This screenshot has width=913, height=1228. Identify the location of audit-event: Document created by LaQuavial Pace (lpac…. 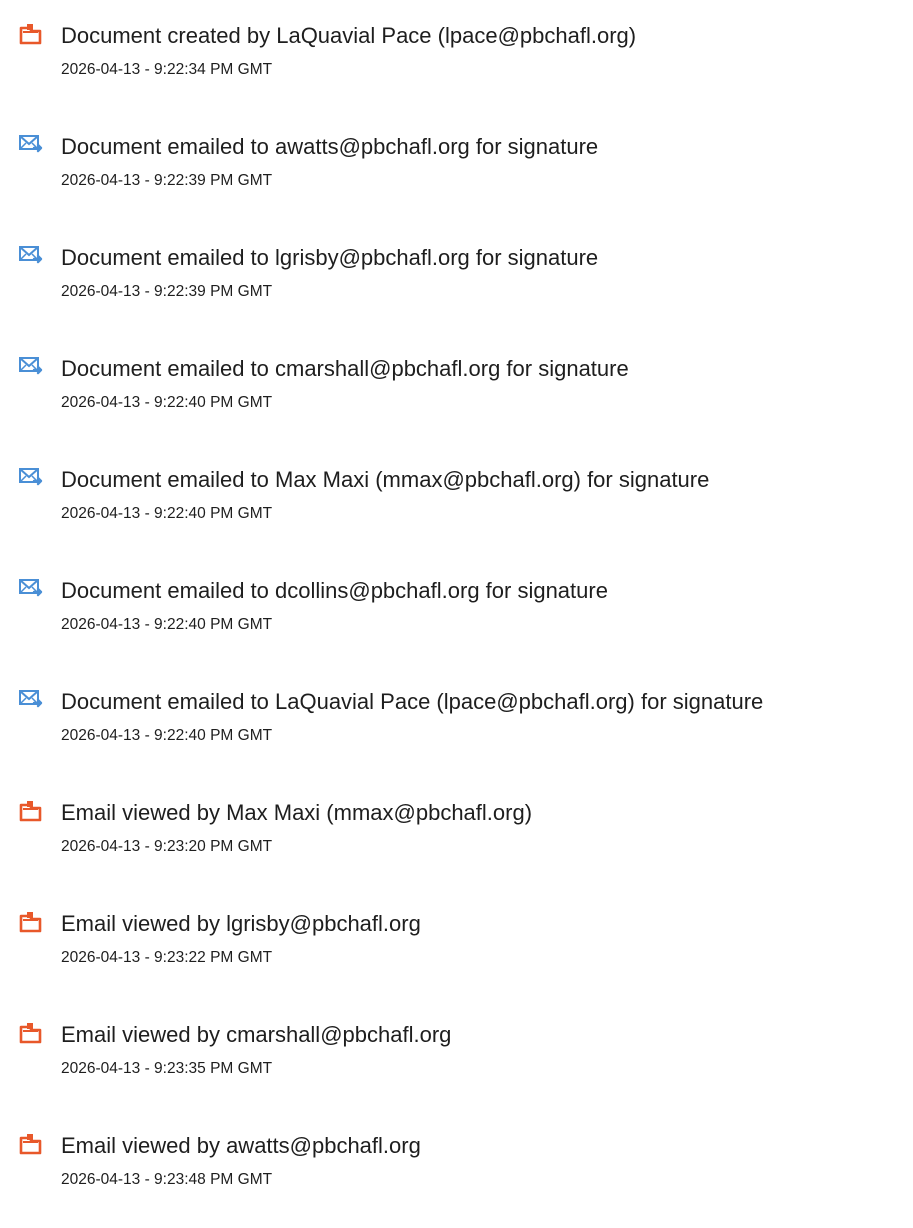
(456, 62).